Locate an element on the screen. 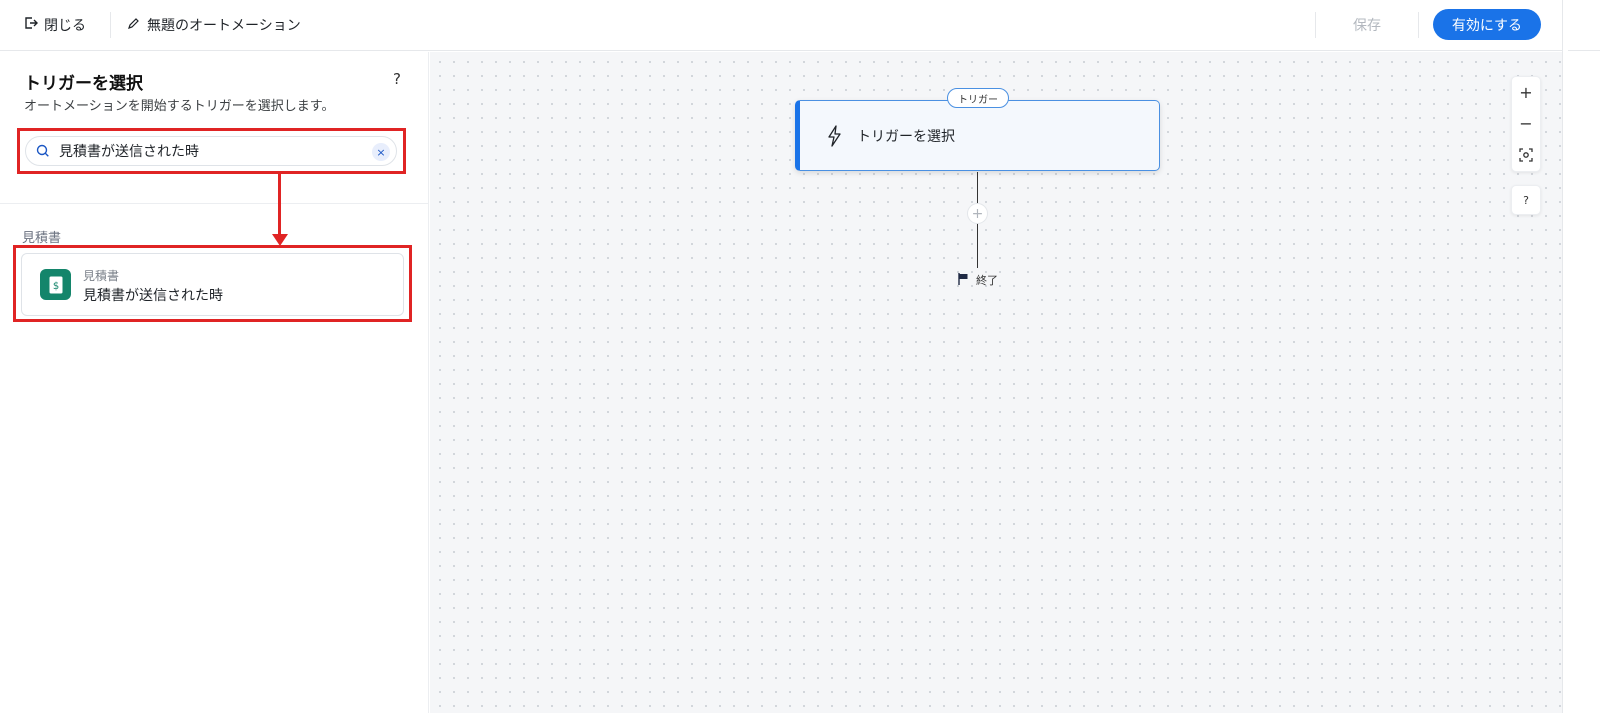  close-button: 閉じる is located at coordinates (55, 25).